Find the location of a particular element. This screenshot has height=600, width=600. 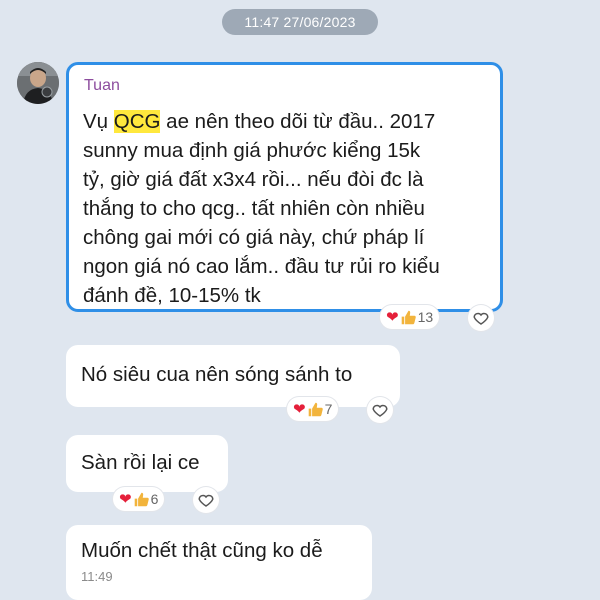

message-bubble: Muốn chết thật cũng ko dễ 11:49 is located at coordinates (219, 562).